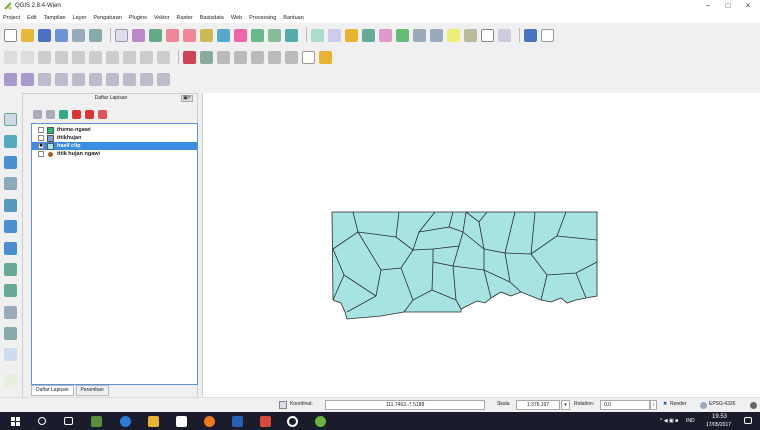  I want to click on minecraft-icon, so click(96, 421).